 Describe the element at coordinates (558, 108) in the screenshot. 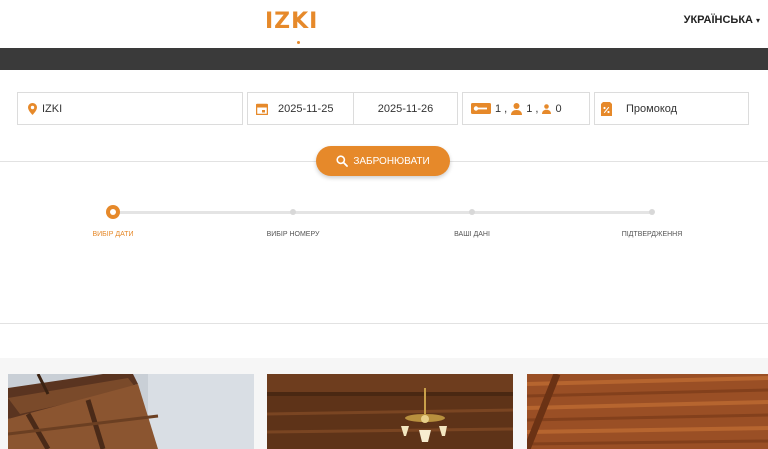

I see `children-value: 0` at that location.